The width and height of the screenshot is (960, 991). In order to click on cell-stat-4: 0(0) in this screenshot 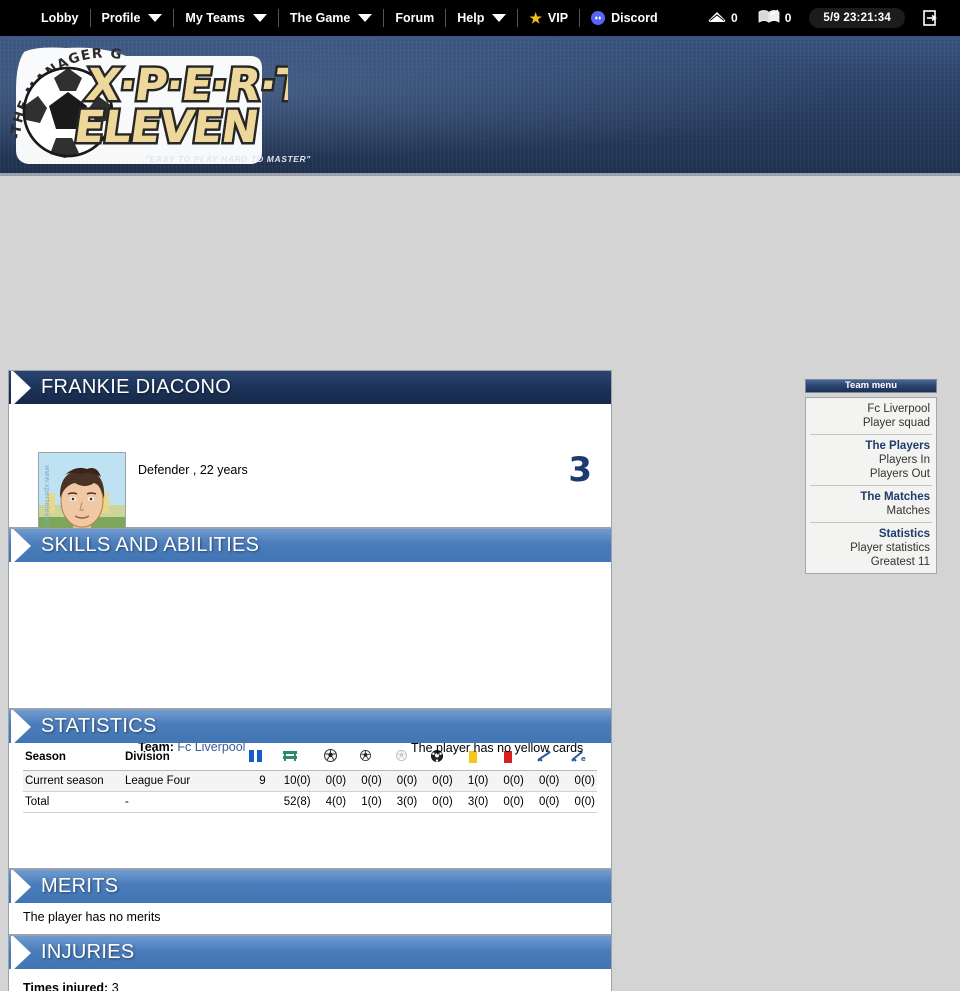, I will do `click(401, 781)`.